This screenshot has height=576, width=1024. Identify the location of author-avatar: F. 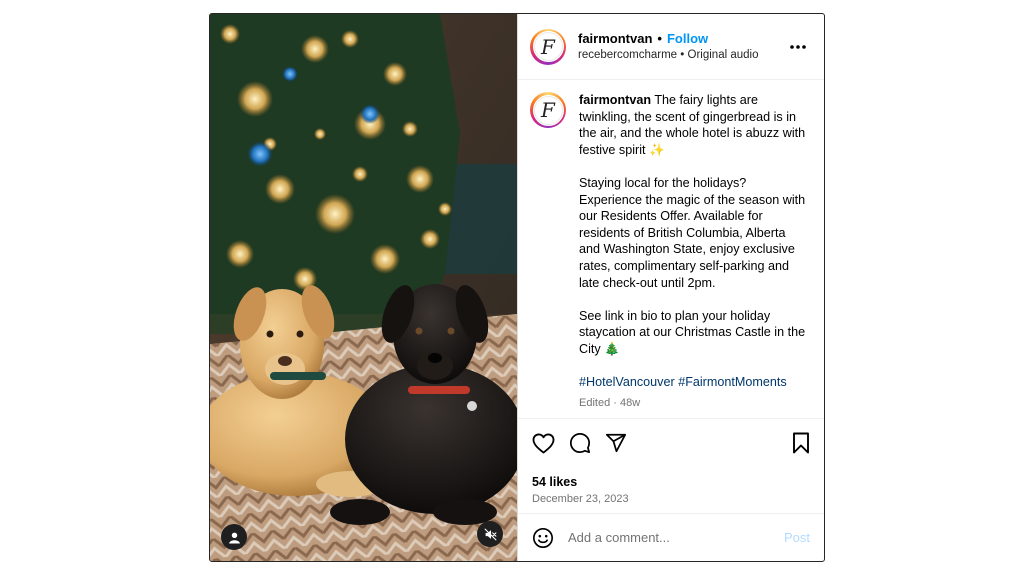
(548, 46).